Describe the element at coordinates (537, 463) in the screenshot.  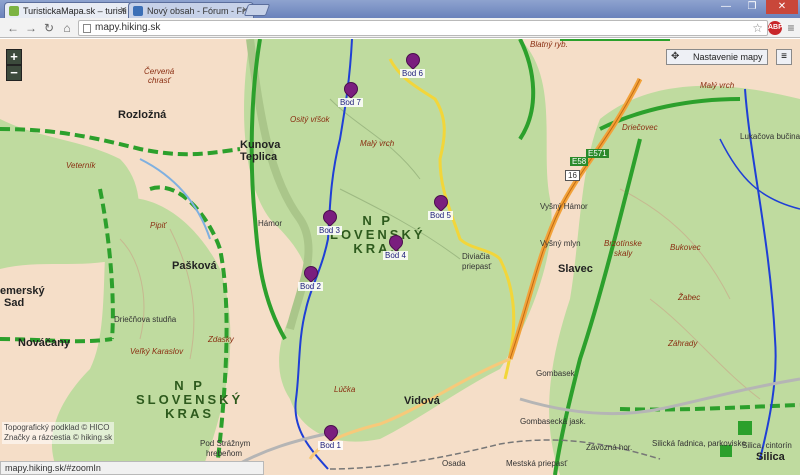
I see `place-label: Mestská priepasť` at that location.